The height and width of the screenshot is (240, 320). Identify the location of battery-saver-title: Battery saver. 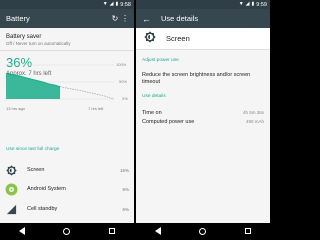
(24, 37).